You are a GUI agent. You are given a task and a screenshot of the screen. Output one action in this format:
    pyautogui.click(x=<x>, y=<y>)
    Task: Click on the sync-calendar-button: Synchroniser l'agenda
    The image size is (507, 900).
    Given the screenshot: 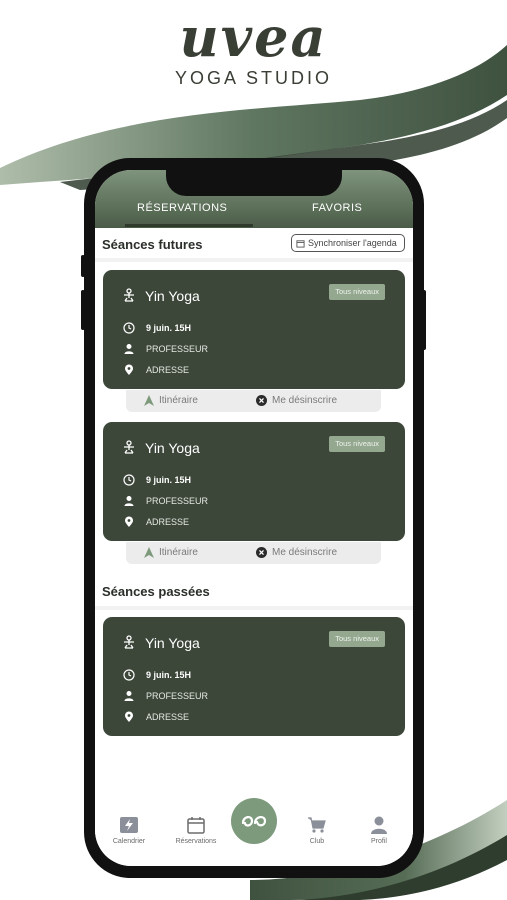 What is the action you would take?
    pyautogui.click(x=348, y=243)
    